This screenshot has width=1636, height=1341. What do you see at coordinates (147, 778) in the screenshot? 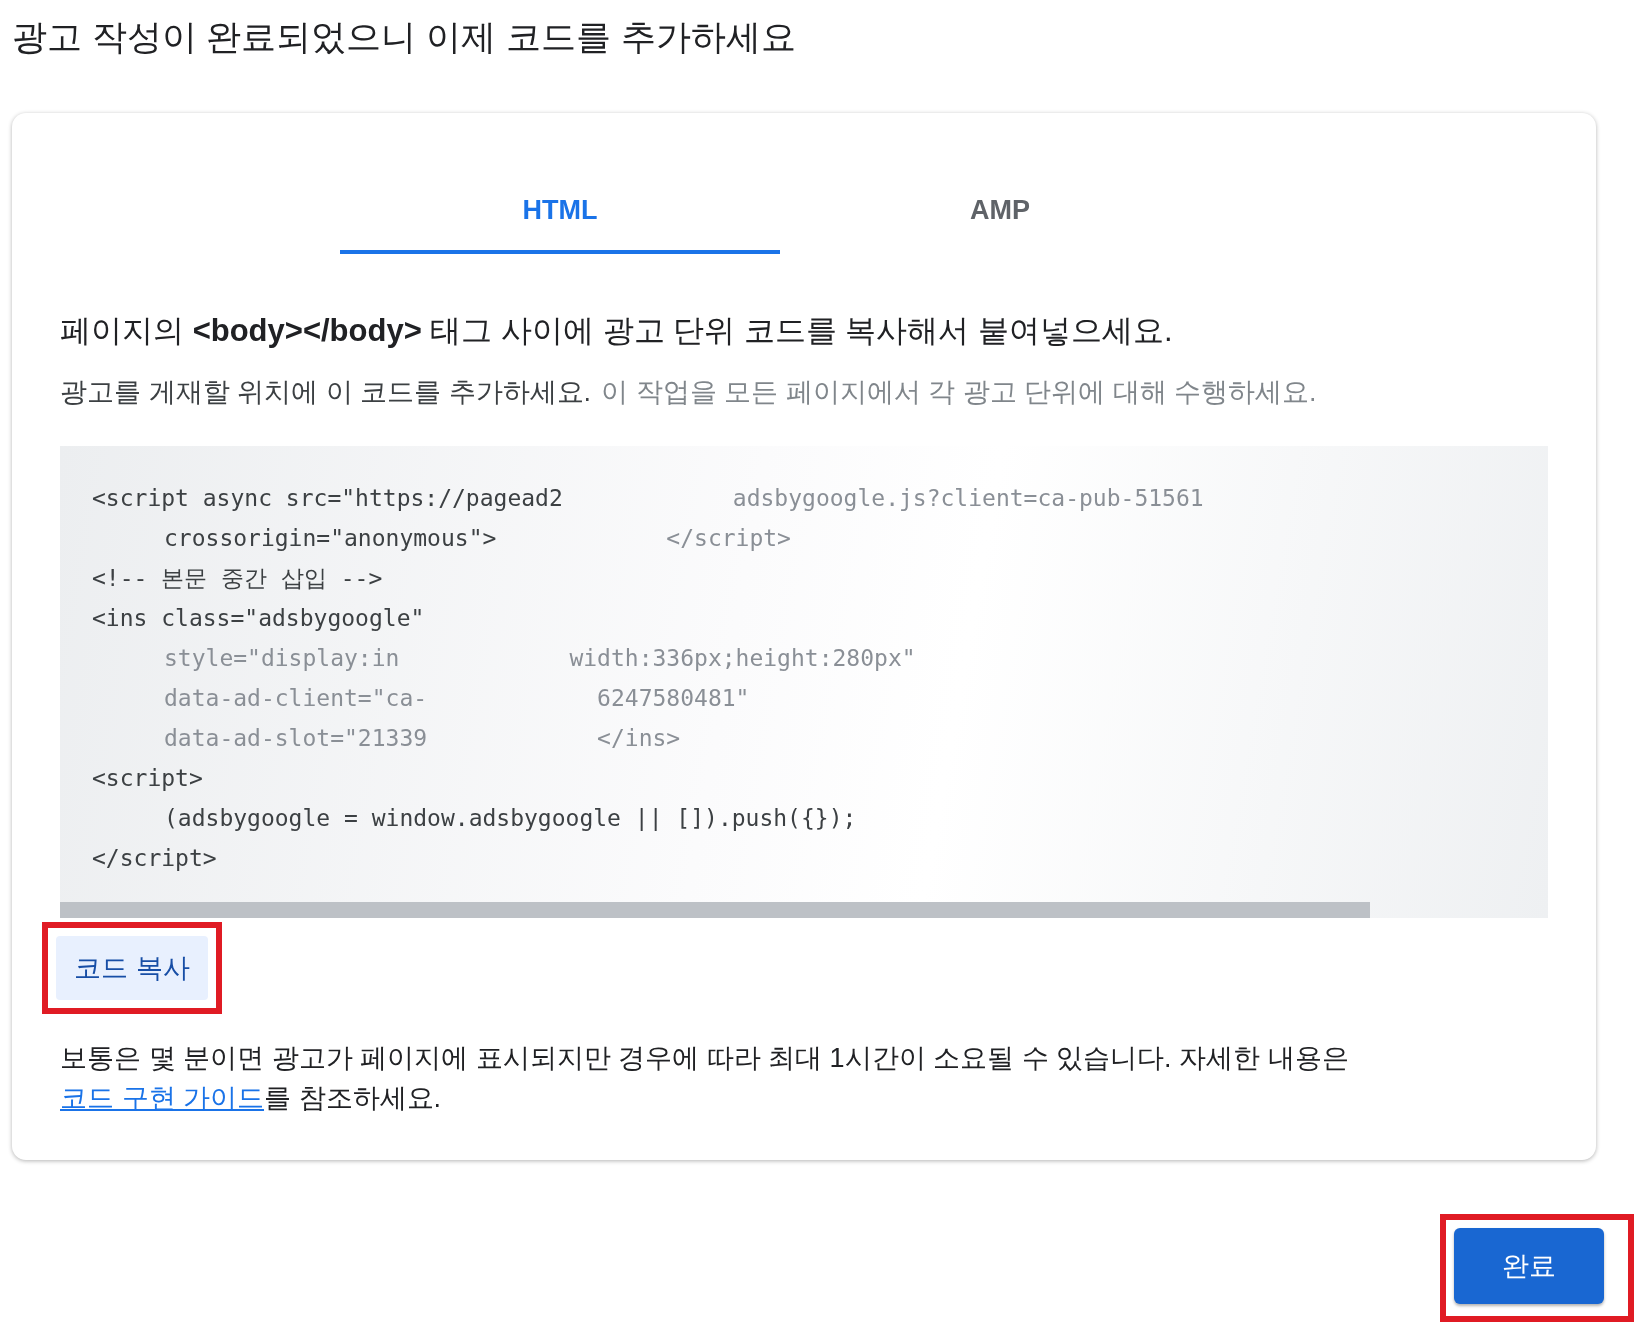
I see `code-text: <script>` at bounding box center [147, 778].